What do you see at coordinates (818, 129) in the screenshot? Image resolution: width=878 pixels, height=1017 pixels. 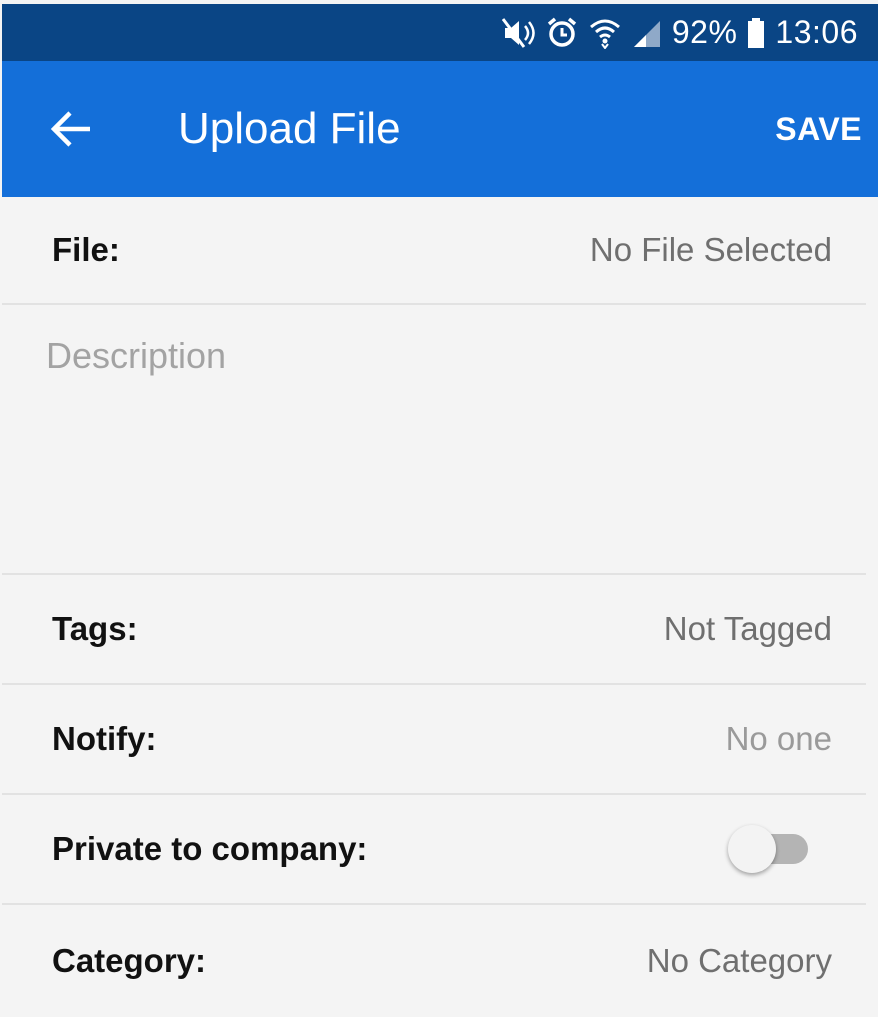 I see `save-button: SAVE` at bounding box center [818, 129].